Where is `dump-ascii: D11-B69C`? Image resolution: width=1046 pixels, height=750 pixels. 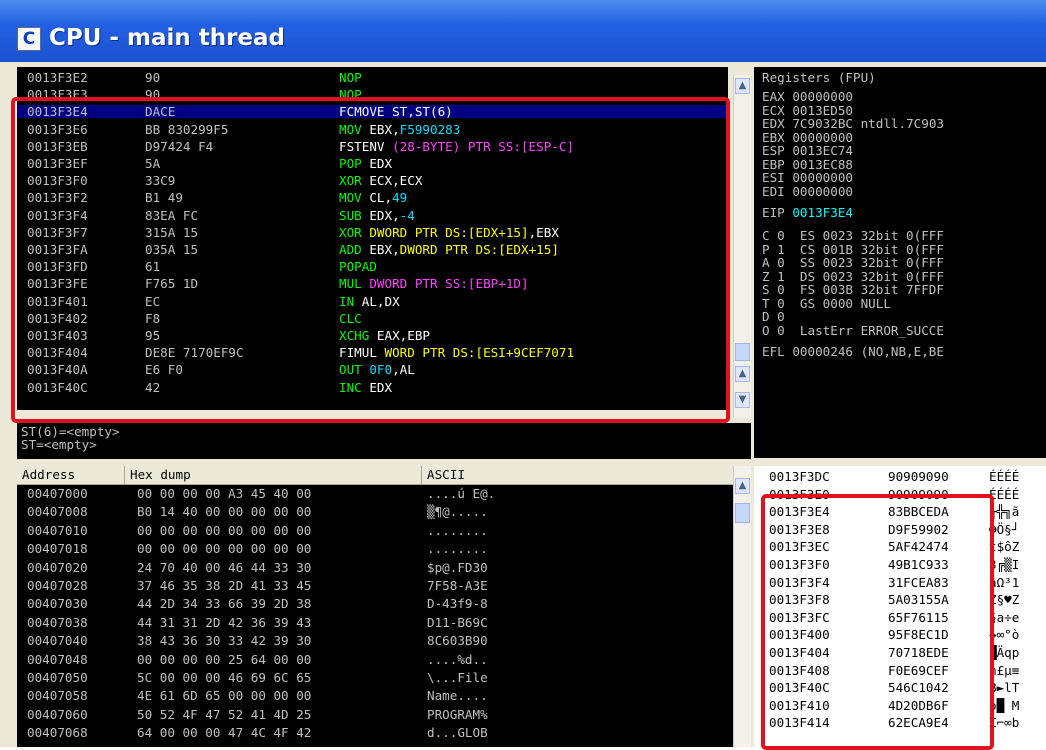
dump-ascii: D11-B69C is located at coordinates (457, 622).